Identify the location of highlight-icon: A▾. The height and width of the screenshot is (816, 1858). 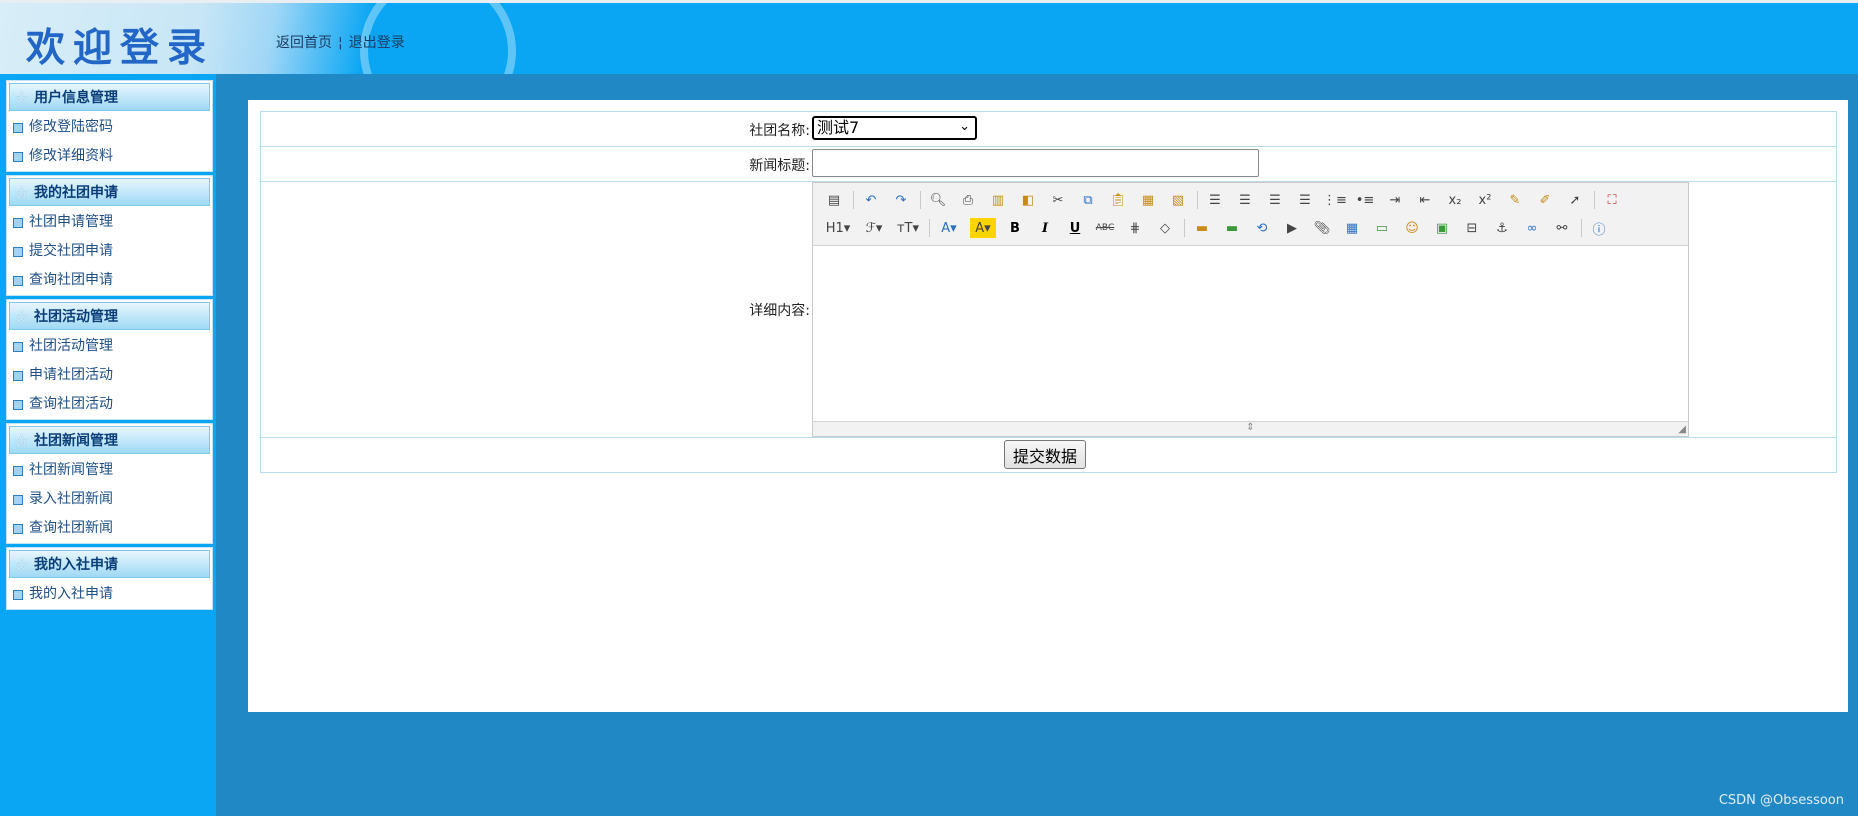
(983, 228).